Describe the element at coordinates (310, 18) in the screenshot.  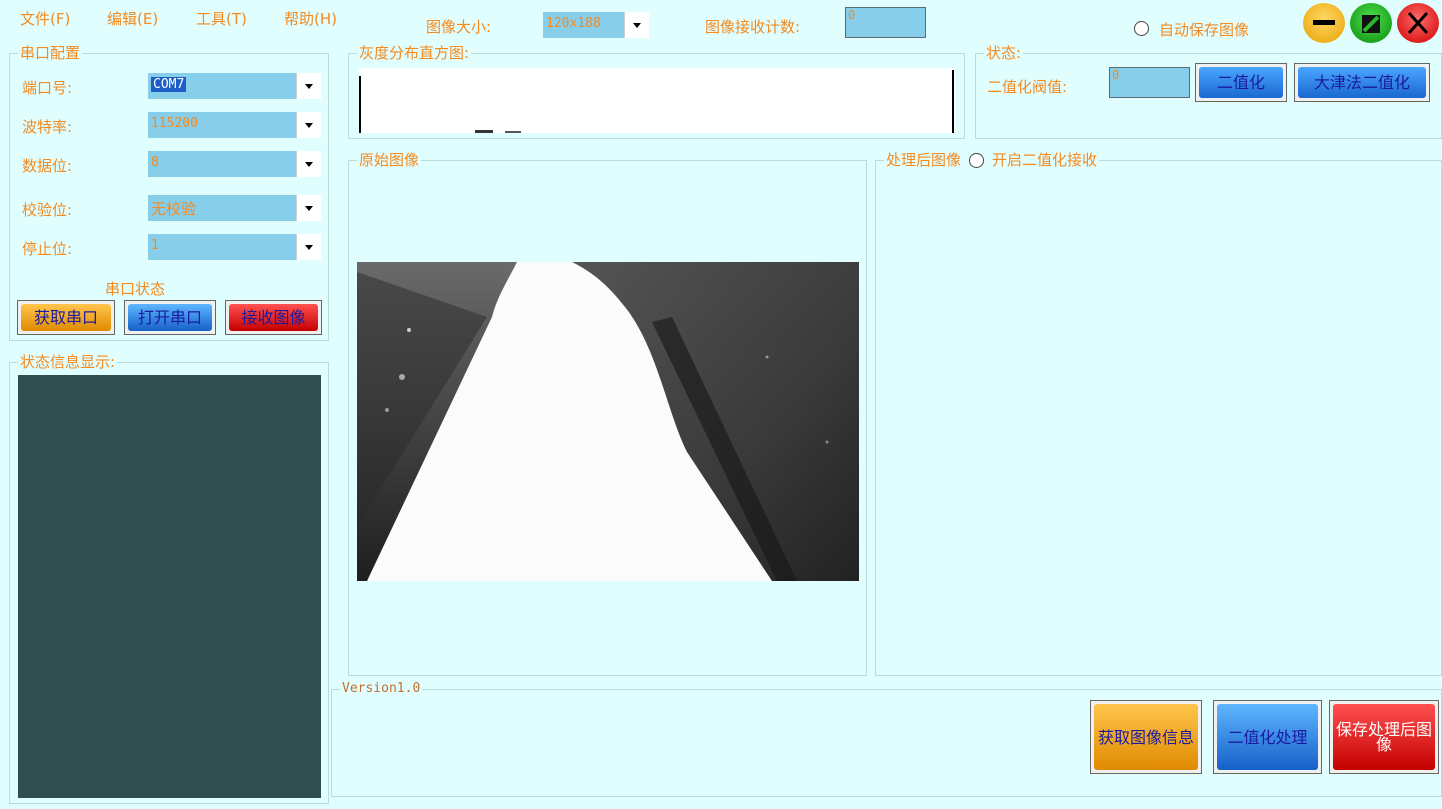
I see `menu-help: 帮助(H)` at that location.